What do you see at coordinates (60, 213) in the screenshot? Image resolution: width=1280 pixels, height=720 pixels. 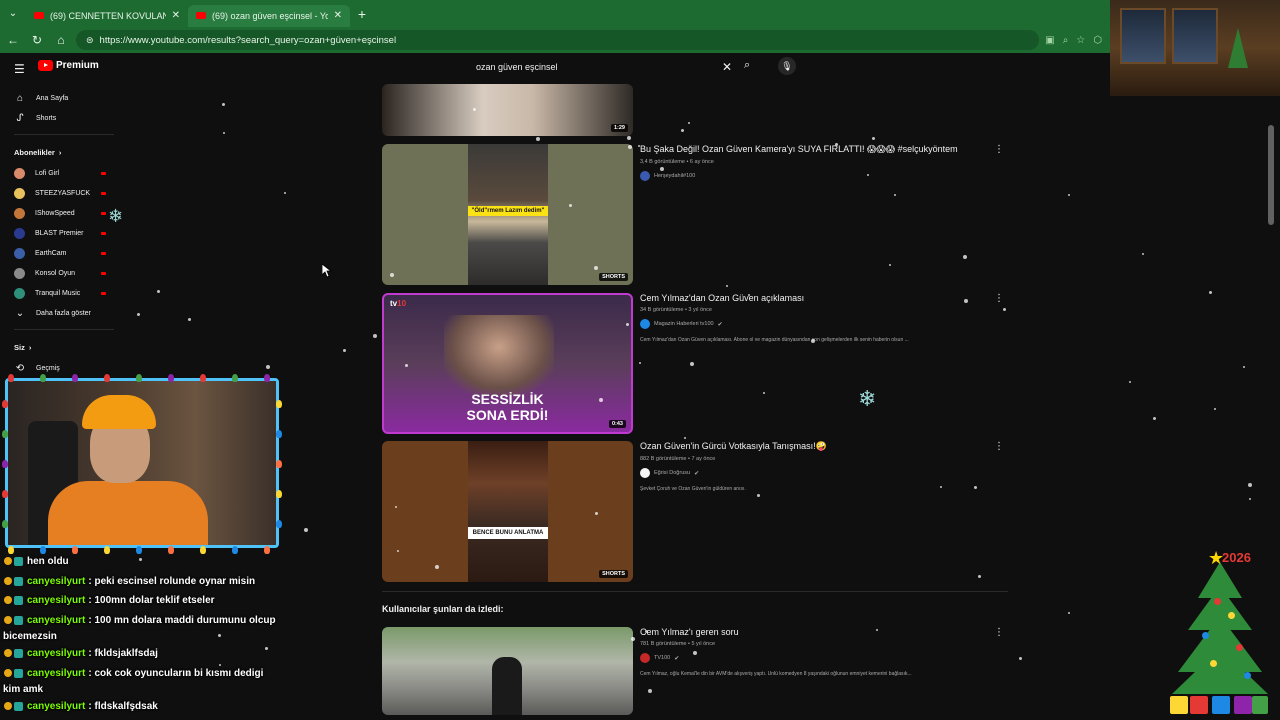 I see `sidebar-item-subscription: IShowSpeed` at bounding box center [60, 213].